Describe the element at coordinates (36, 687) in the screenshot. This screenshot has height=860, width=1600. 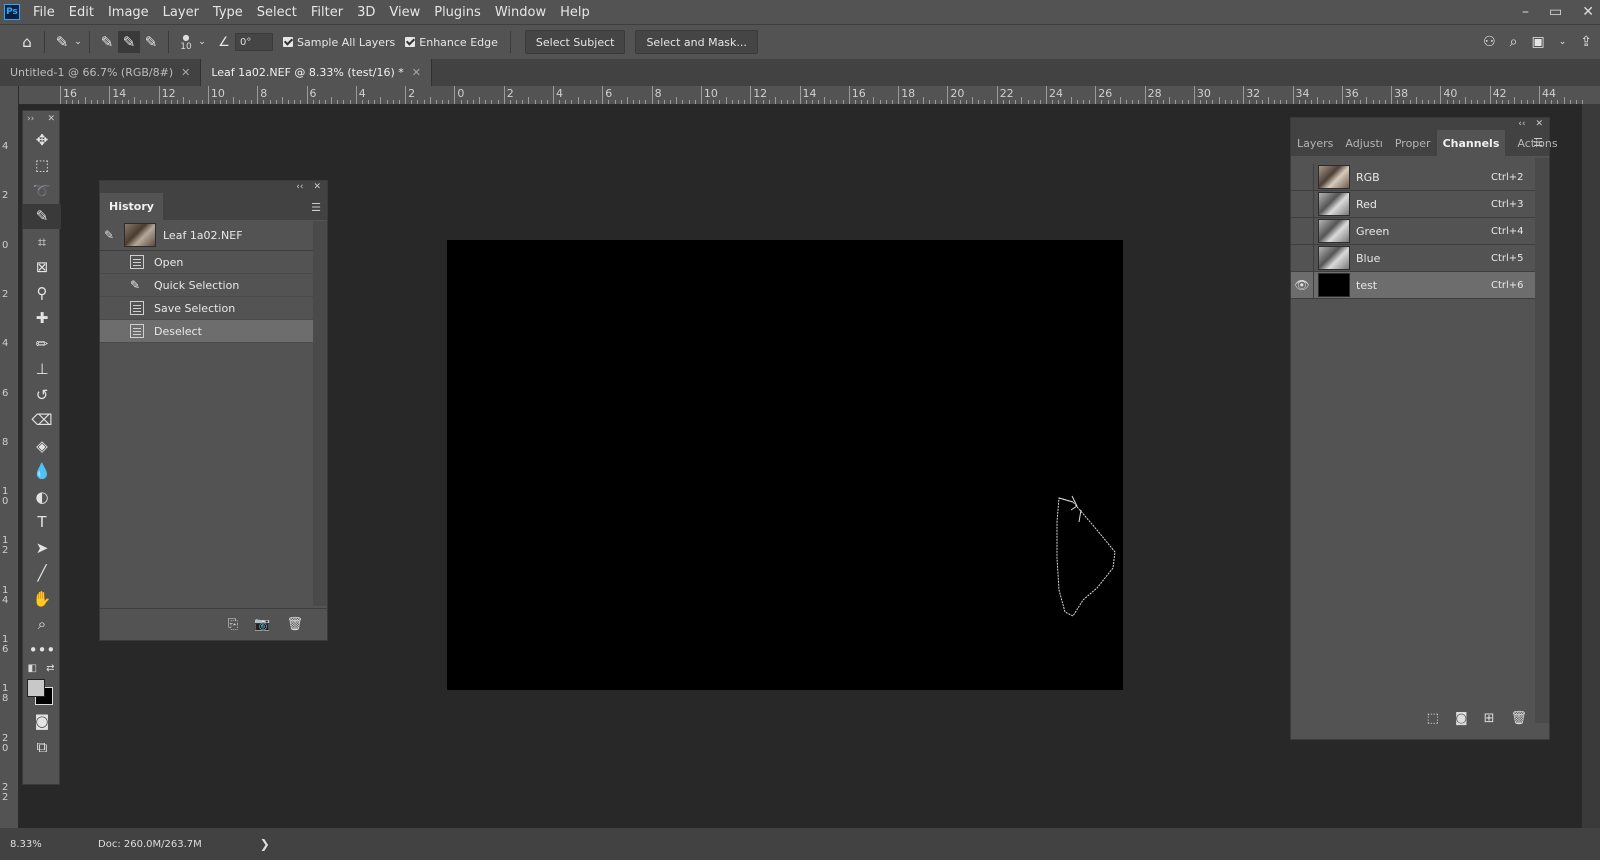
I see `foreground-color-swatch` at that location.